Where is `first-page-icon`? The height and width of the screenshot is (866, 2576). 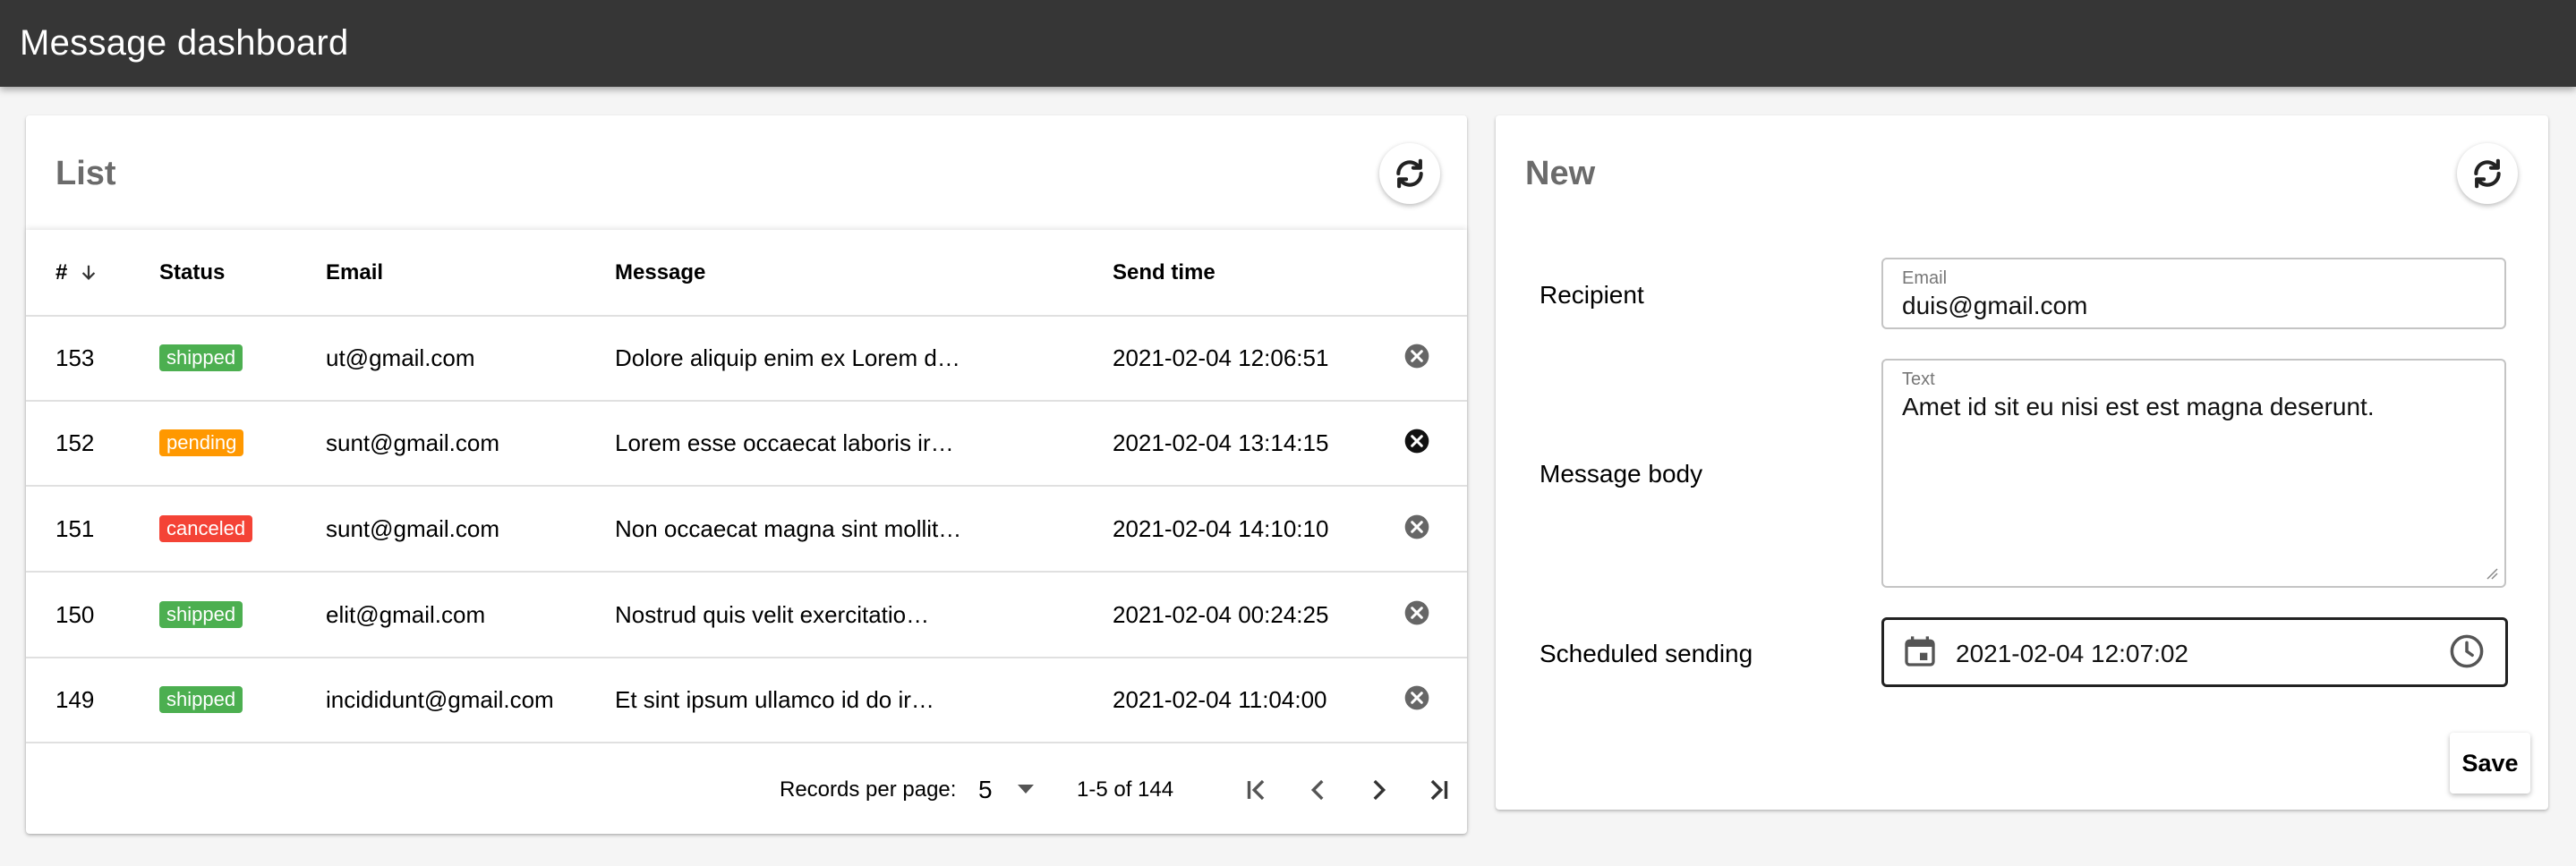
first-page-icon is located at coordinates (1256, 790).